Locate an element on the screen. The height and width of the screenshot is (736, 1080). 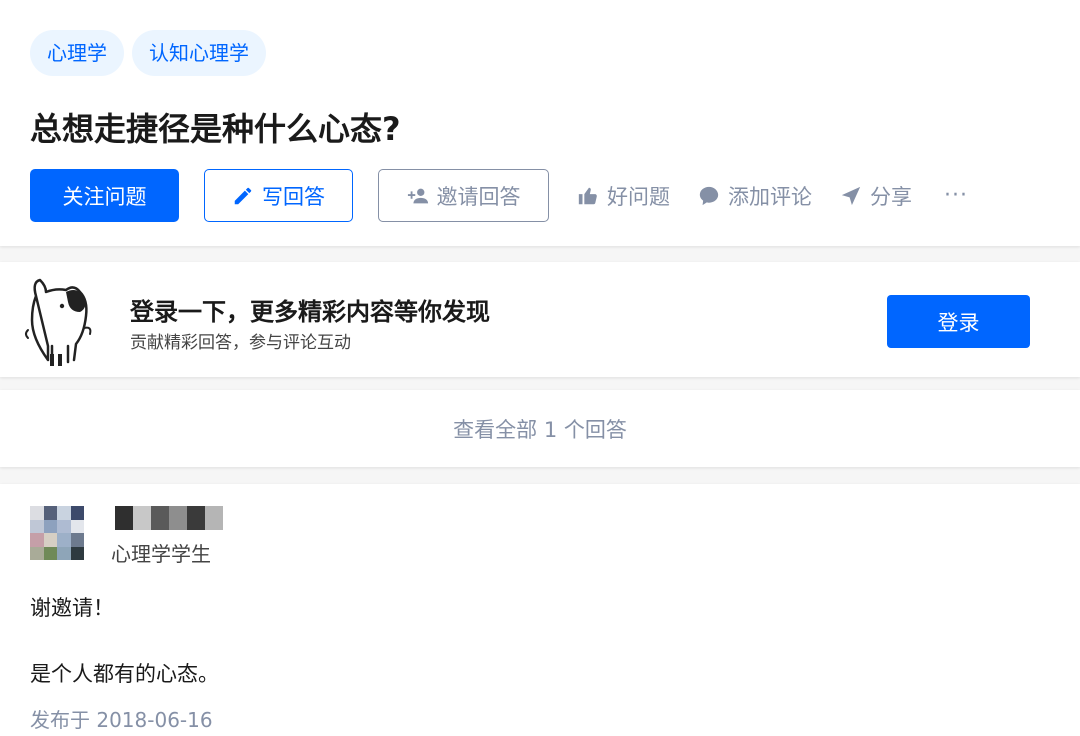
invite-answer-button: 邀请回答 is located at coordinates (463, 195).